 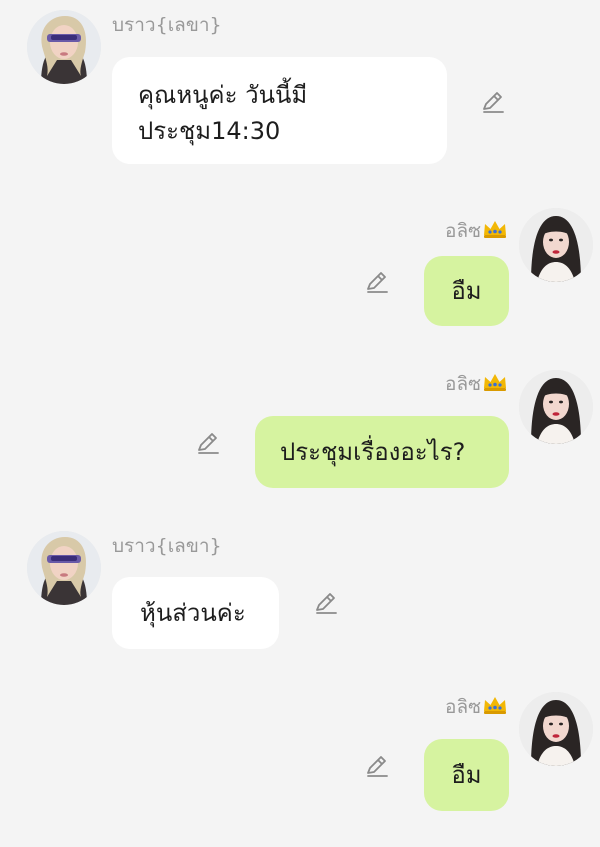 I want to click on message-text: คุณหนูค่ะ วันนี้มีประชุม14:30, so click(x=223, y=113).